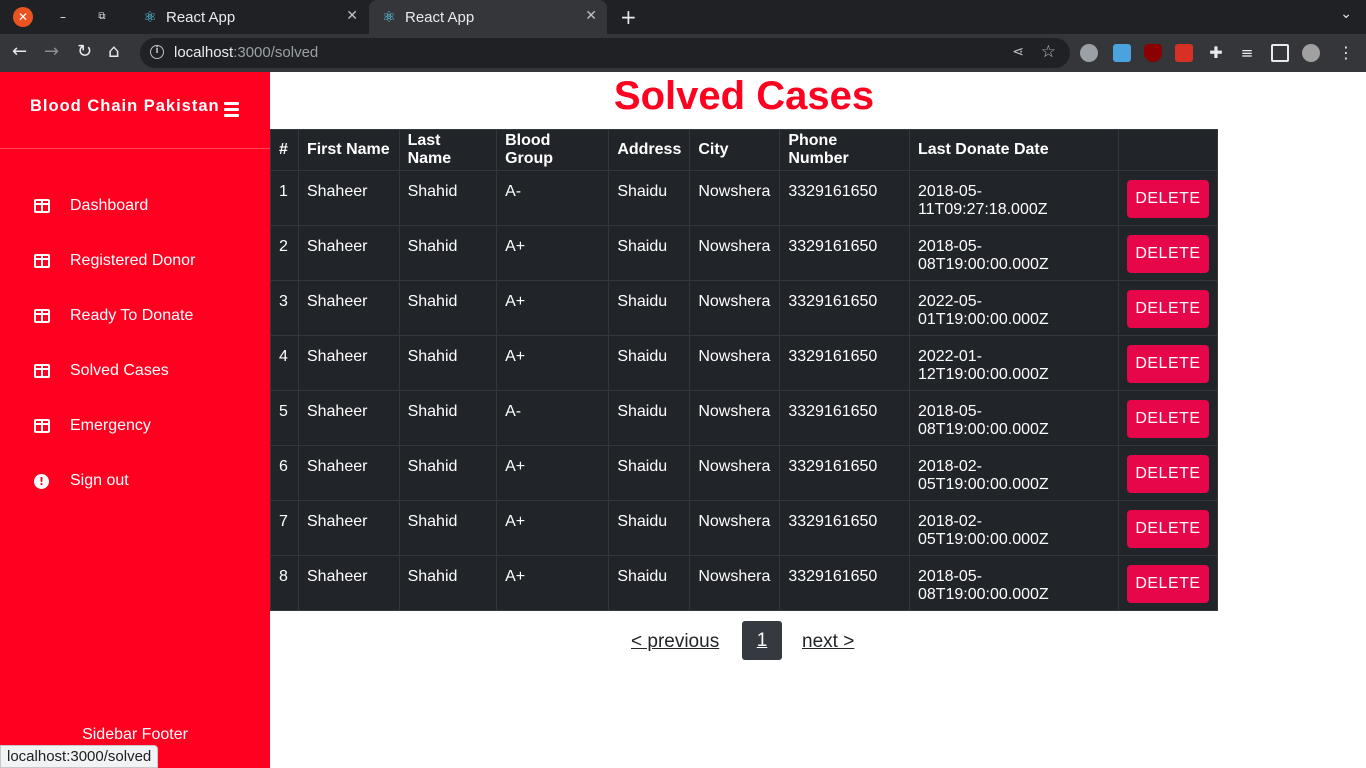  What do you see at coordinates (135, 372) in the screenshot?
I see `sidebar-item-solved-cases: Solved Cases` at bounding box center [135, 372].